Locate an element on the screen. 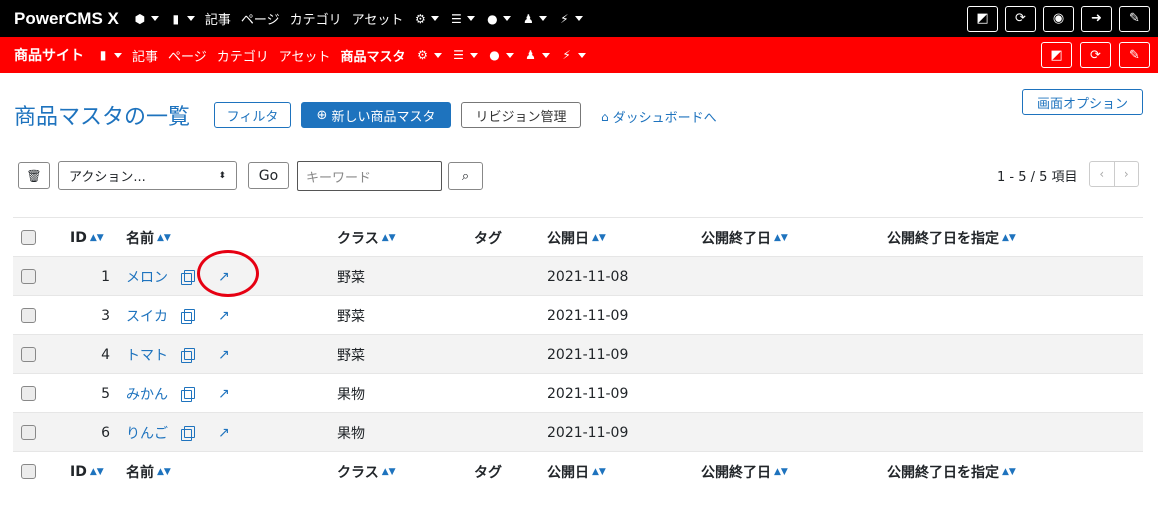  row-name-link: トマト is located at coordinates (147, 354).